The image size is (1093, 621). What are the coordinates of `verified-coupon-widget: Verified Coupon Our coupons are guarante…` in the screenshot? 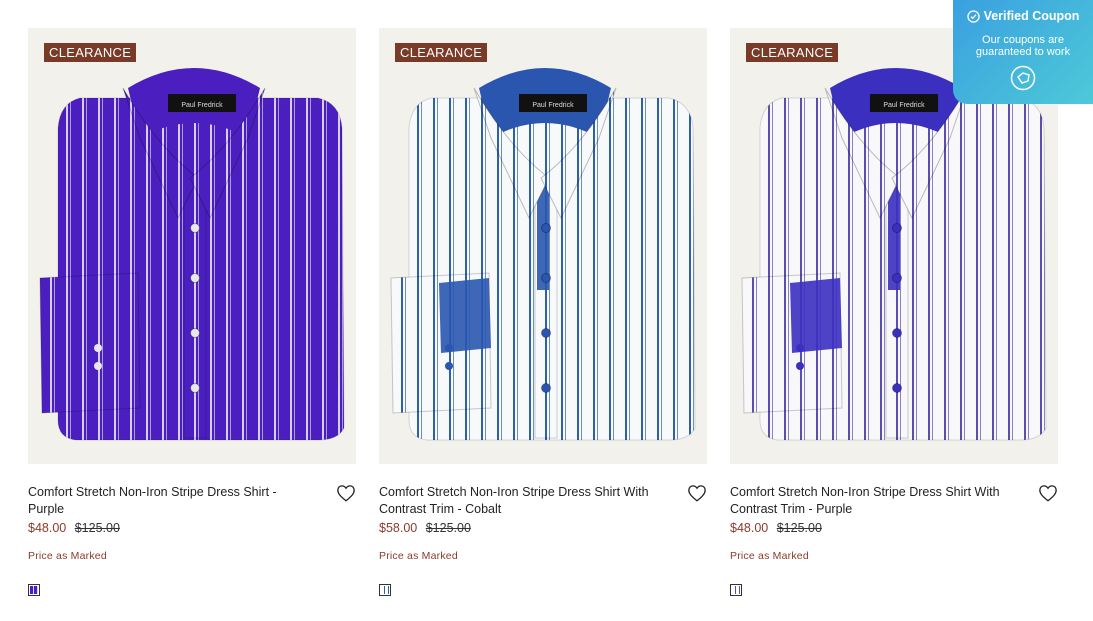 It's located at (1023, 52).